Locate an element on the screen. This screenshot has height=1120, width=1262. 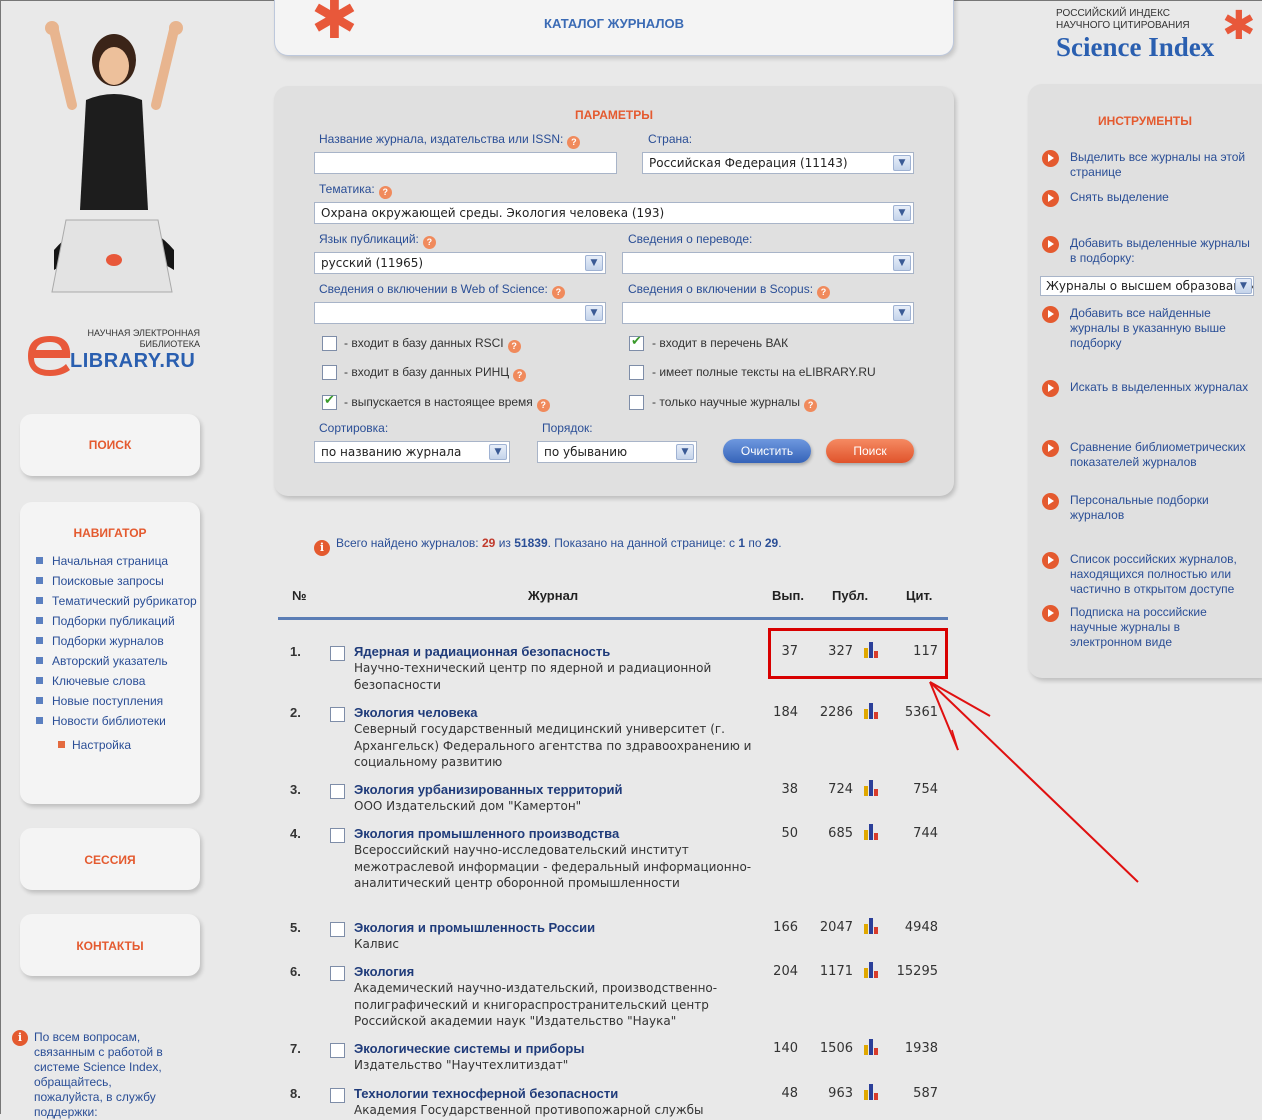
language-select: русский (11965) ▼ is located at coordinates (460, 263).